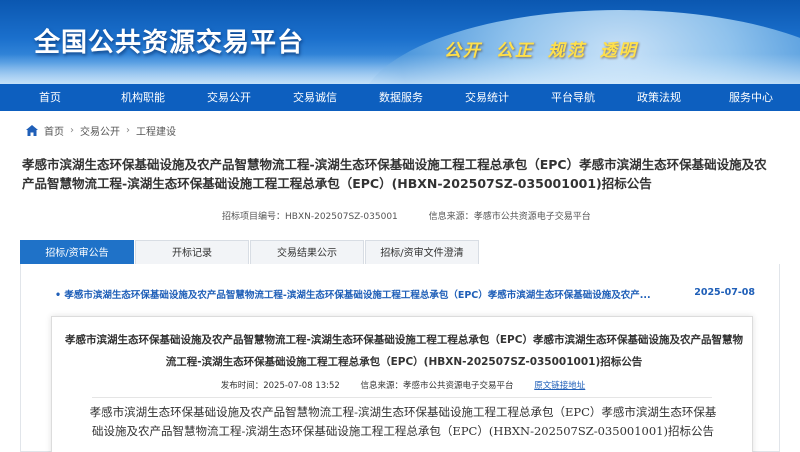  Describe the element at coordinates (724, 292) in the screenshot. I see `notice-date: 2025-07-08` at that location.